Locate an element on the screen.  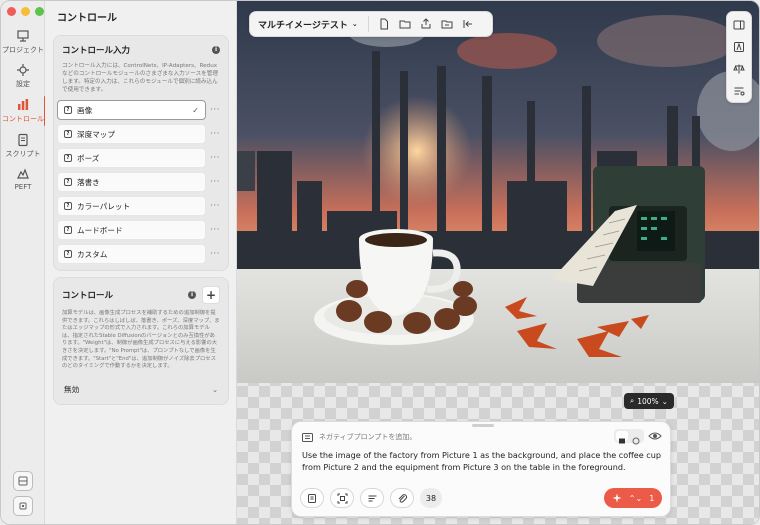
control-input-row: ? ポーズ ··· is located at coordinates (140, 158).